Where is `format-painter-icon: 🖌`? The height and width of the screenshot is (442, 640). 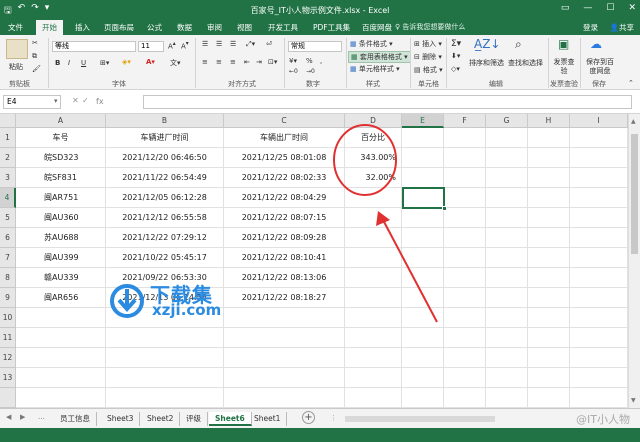 format-painter-icon: 🖌 is located at coordinates (36, 69).